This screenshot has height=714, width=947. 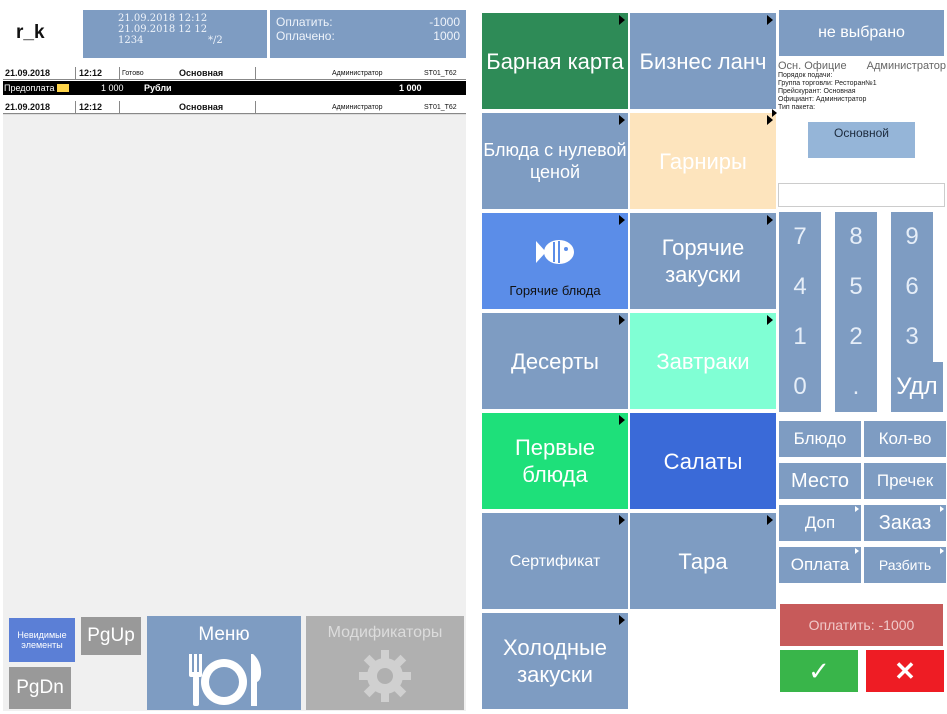 I want to click on print-time: 21.09.2018 12 12, so click(x=163, y=29).